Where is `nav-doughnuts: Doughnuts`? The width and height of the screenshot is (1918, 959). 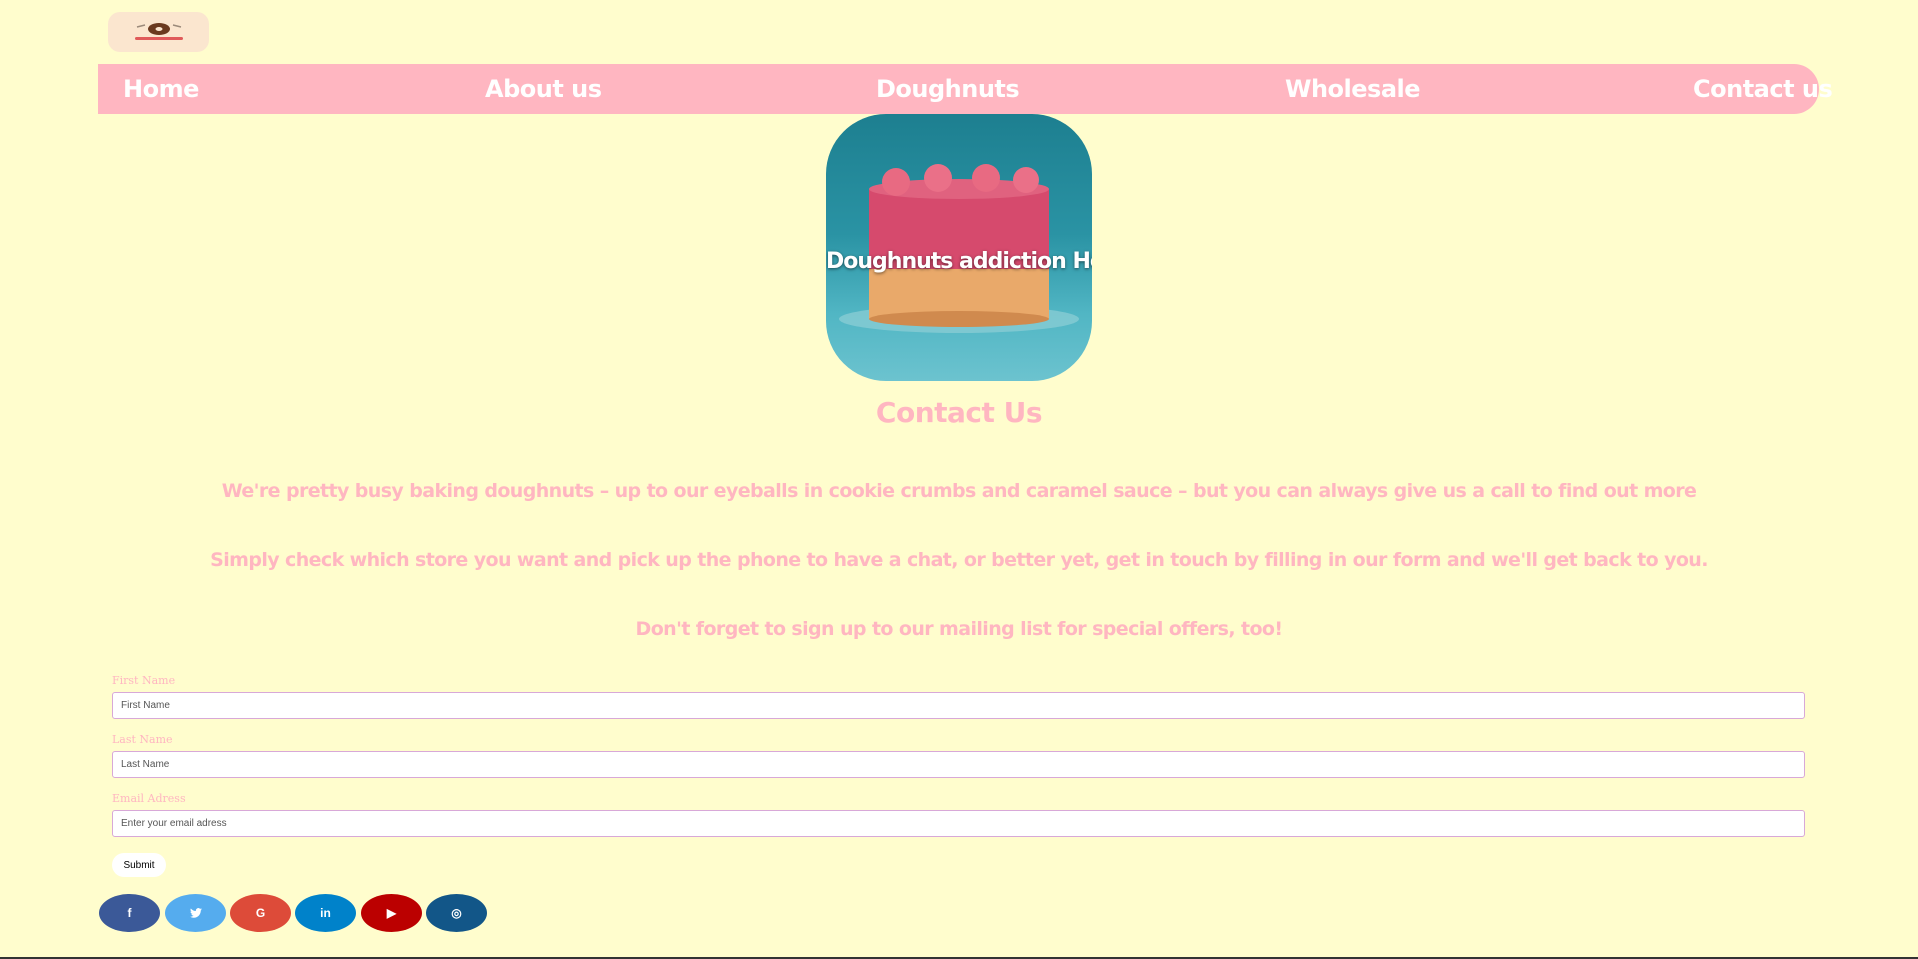 nav-doughnuts: Doughnuts is located at coordinates (948, 89).